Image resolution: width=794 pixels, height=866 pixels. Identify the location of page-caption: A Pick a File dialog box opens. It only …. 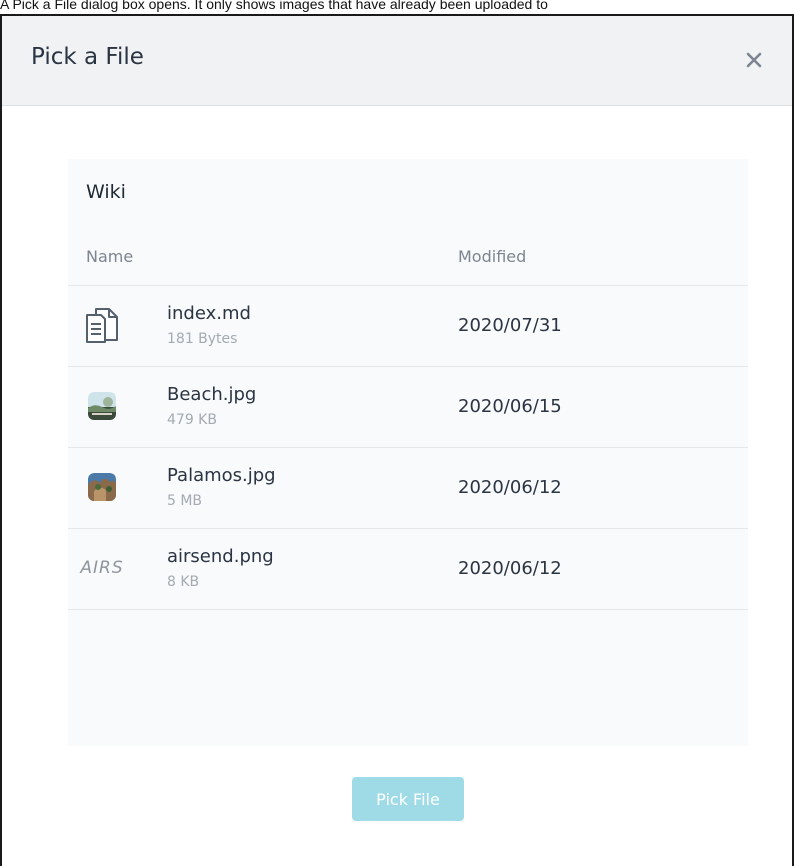
(274, 6).